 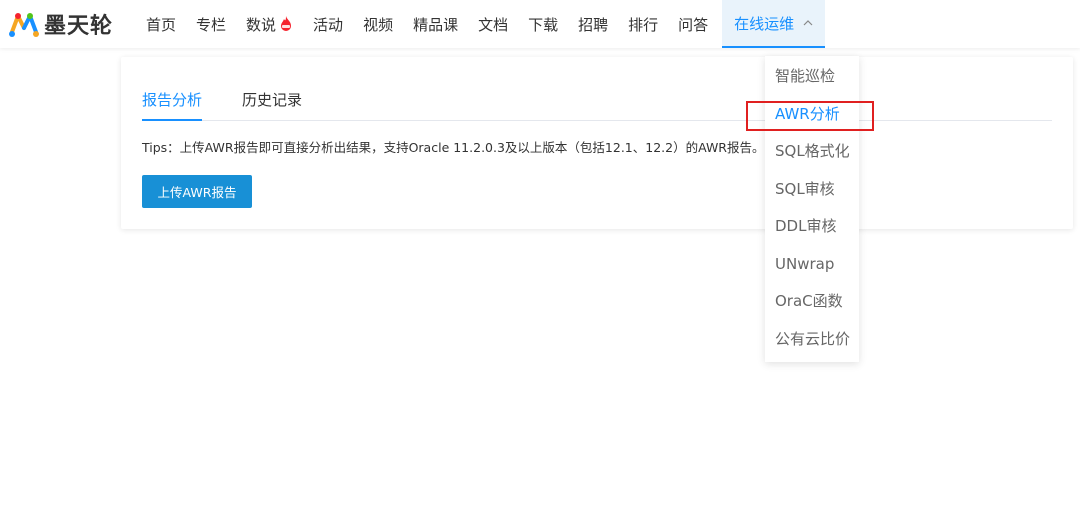 What do you see at coordinates (812, 340) in the screenshot?
I see `menu-item-cloud-price-compare: 公有云比价` at bounding box center [812, 340].